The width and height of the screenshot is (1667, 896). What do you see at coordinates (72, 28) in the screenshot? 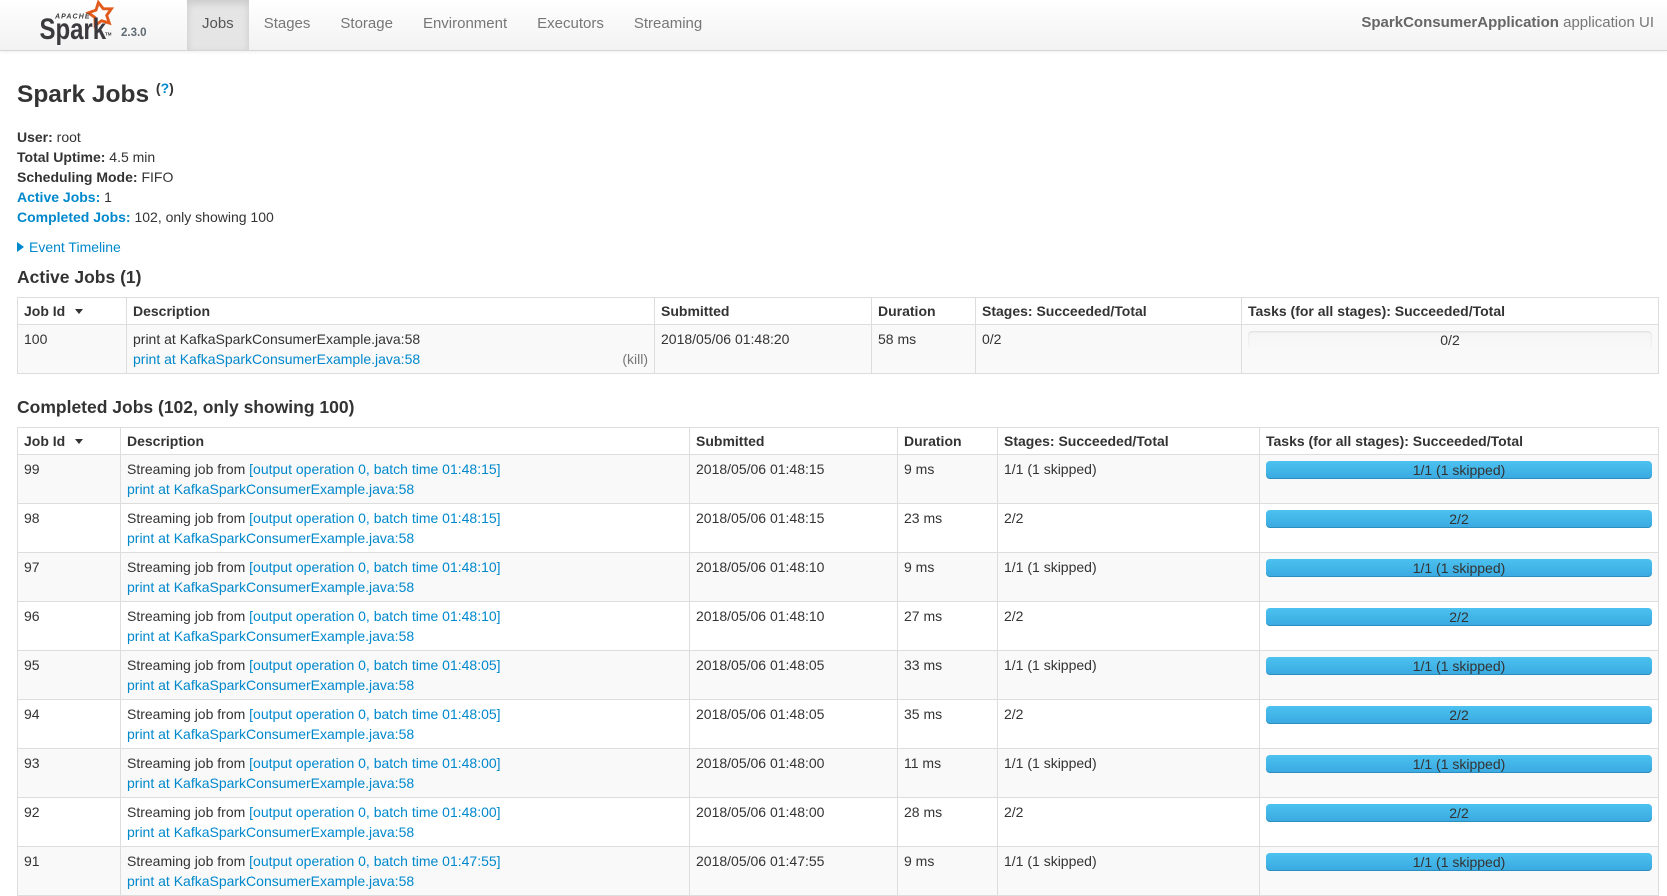
I see `svg-text: Spark` at bounding box center [72, 28].